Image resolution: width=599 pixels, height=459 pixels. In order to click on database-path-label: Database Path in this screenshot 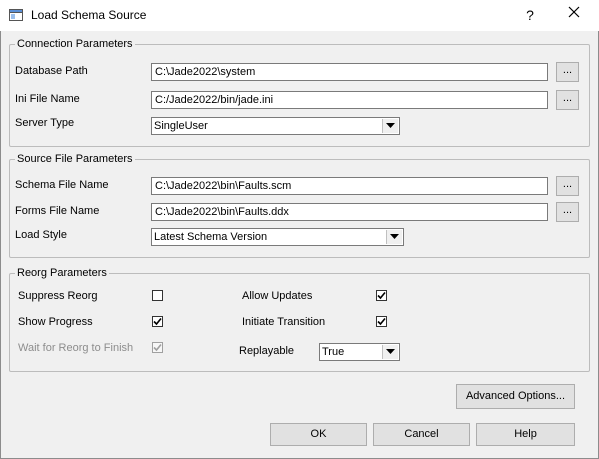, I will do `click(51, 71)`.